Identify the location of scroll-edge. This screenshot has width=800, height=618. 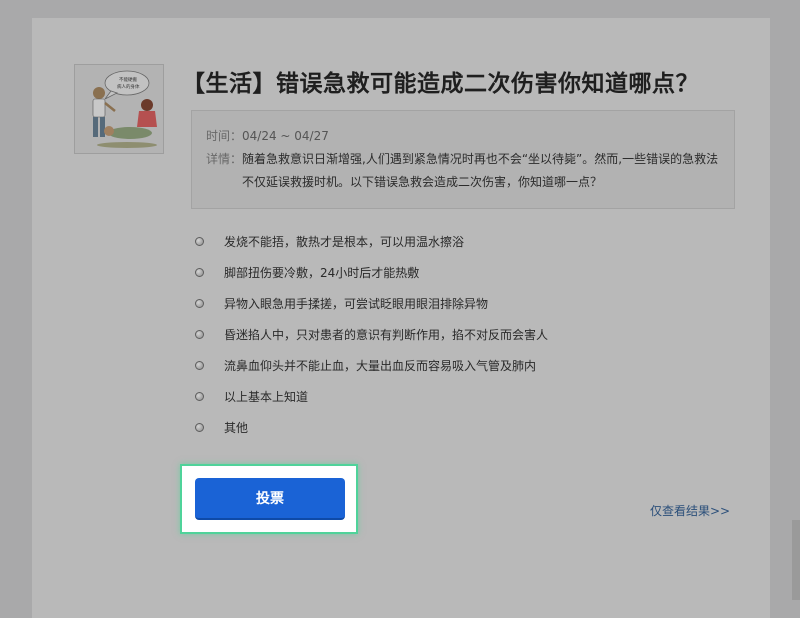
(796, 560).